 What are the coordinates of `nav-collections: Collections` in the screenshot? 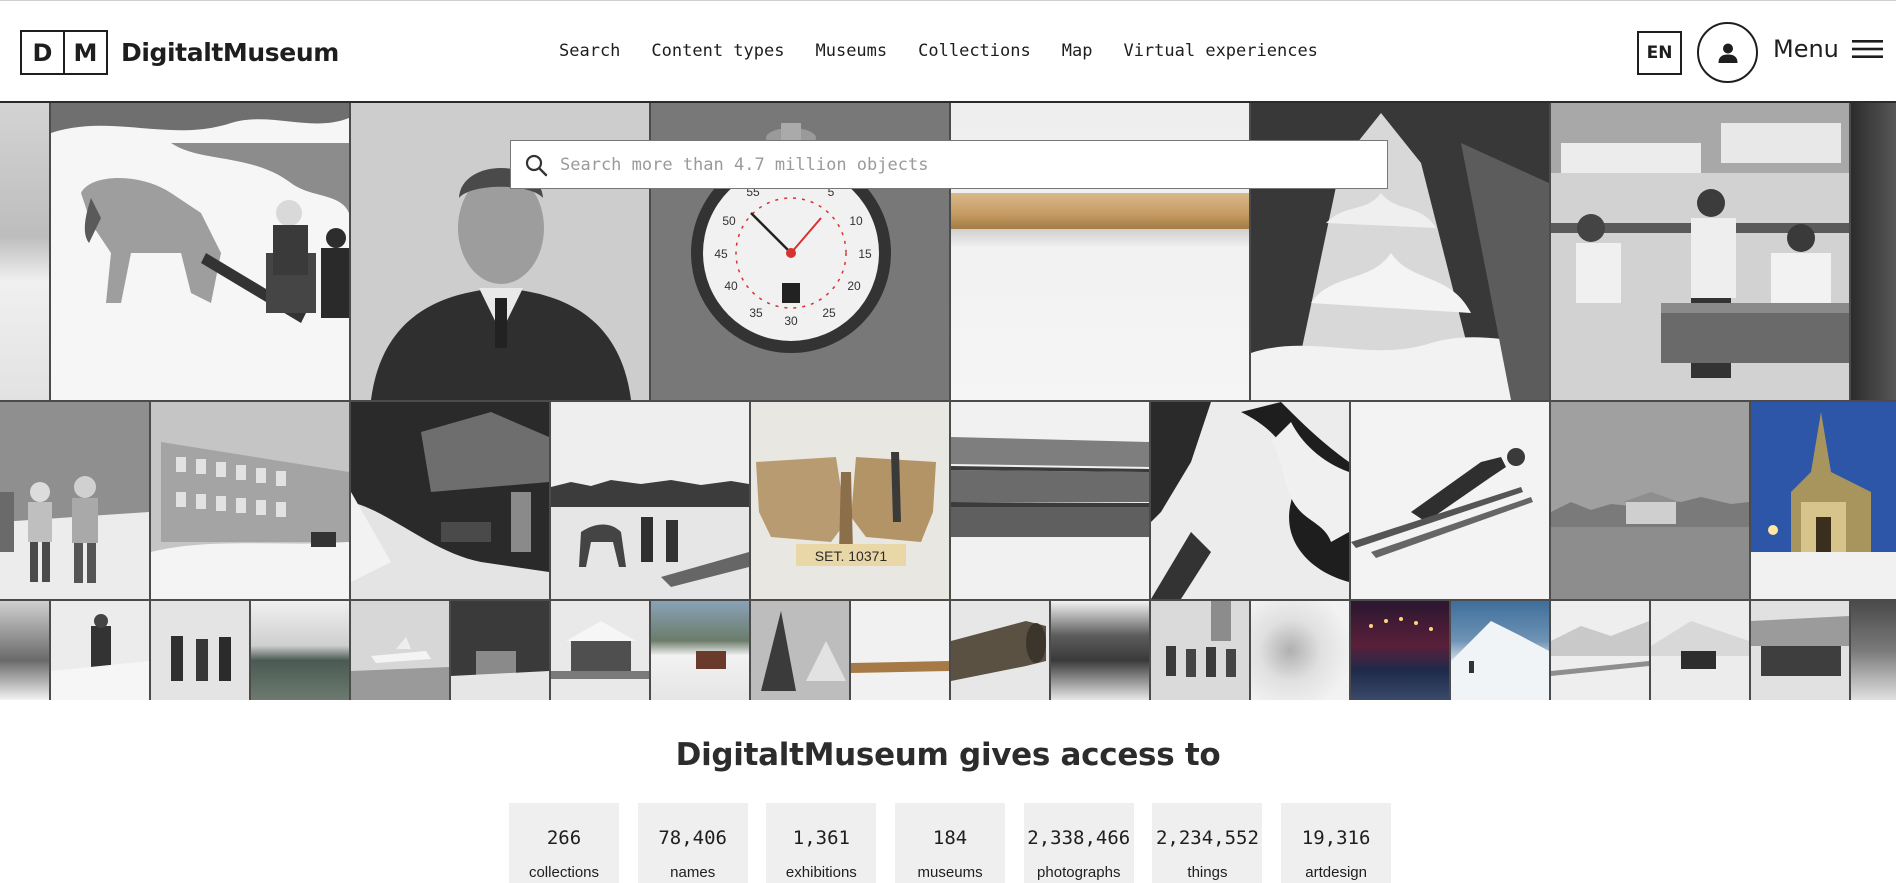 It's located at (974, 51).